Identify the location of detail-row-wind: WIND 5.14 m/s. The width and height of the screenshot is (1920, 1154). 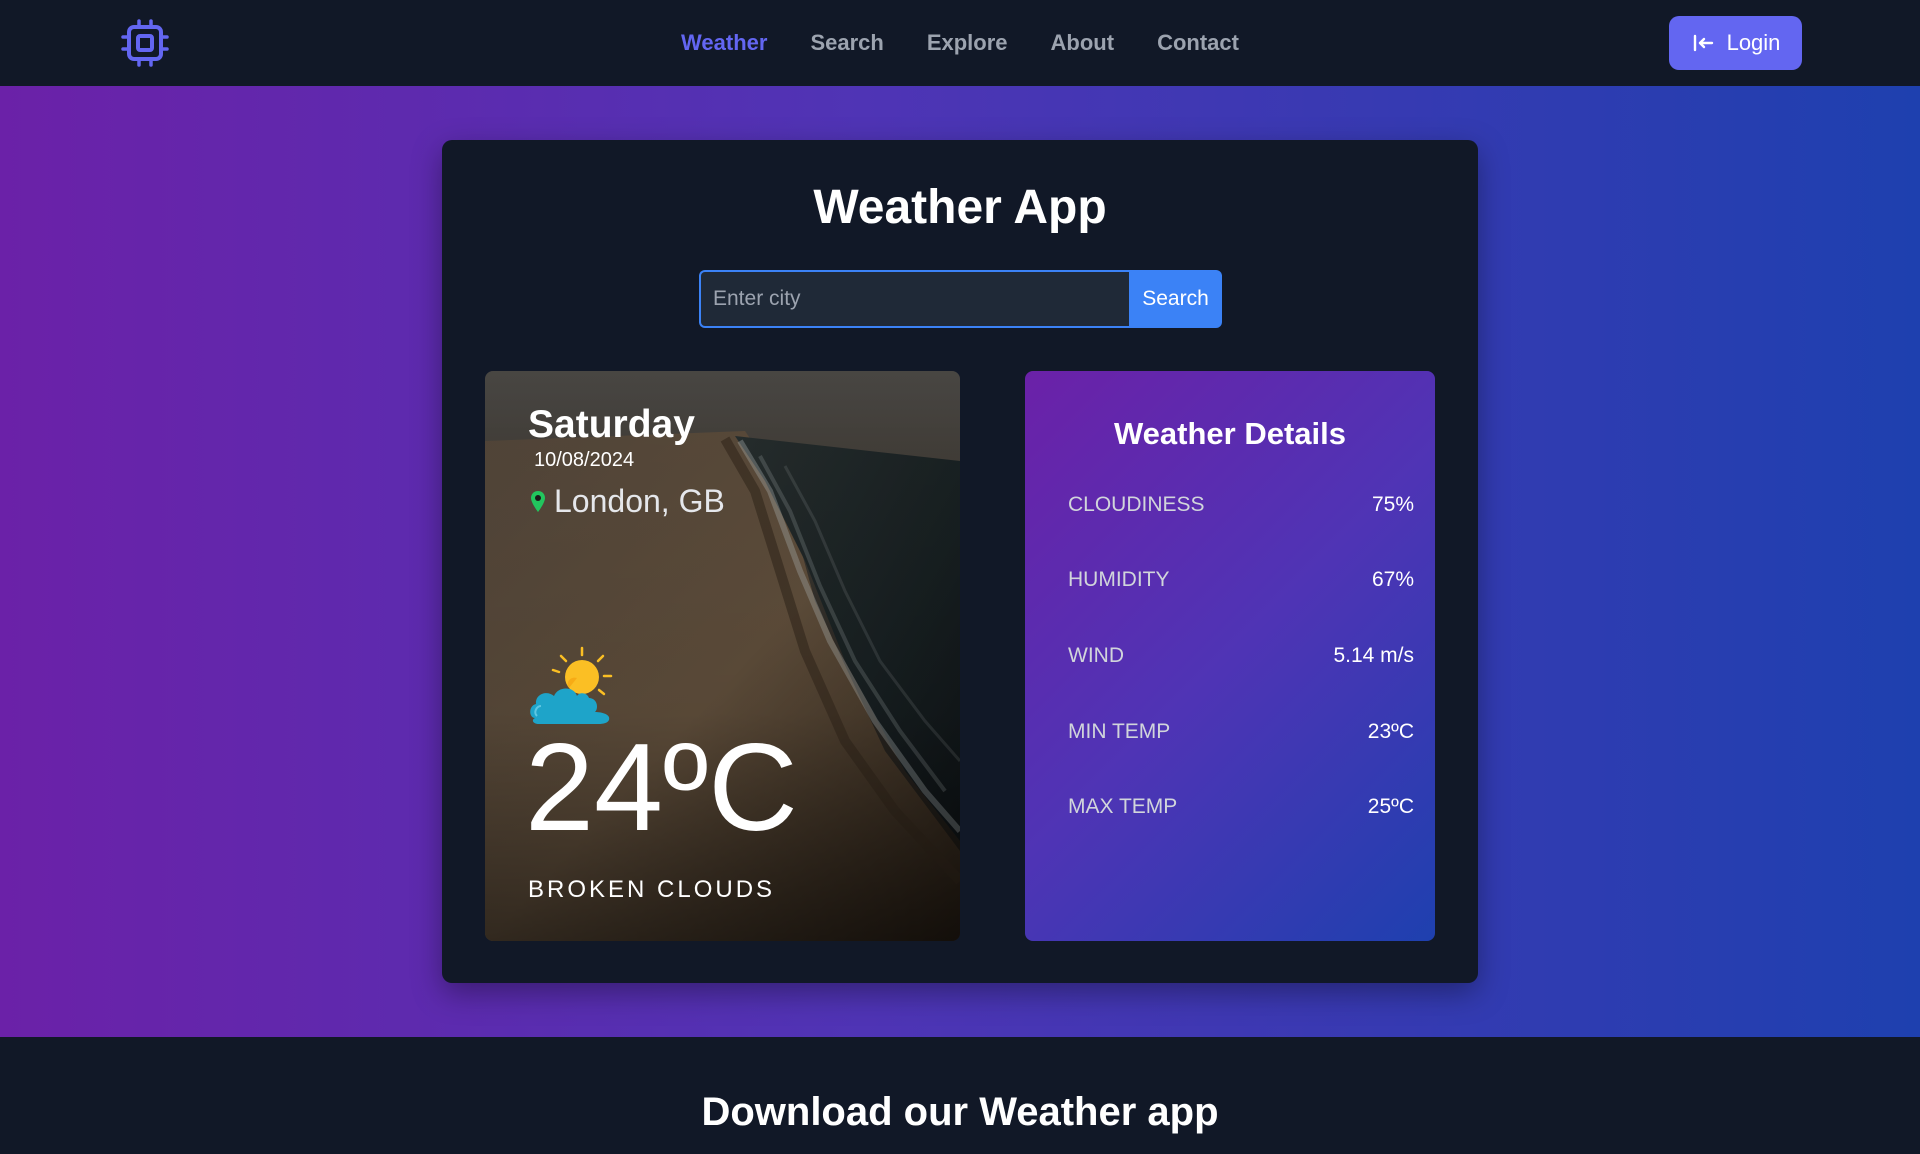
(1241, 656).